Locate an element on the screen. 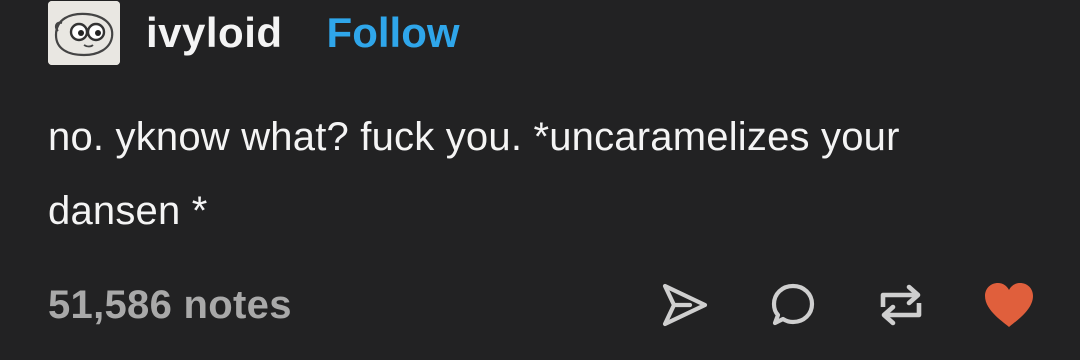 The width and height of the screenshot is (1080, 360). follow-button: Follow is located at coordinates (393, 33).